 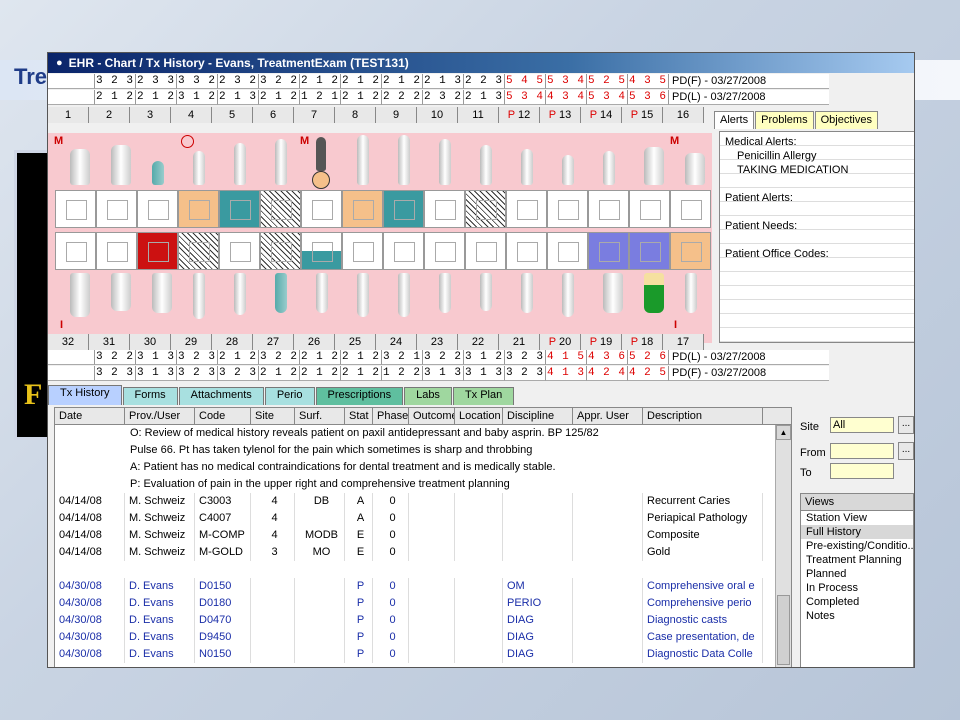 What do you see at coordinates (68, 342) in the screenshot?
I see `tooth-number: 32` at bounding box center [68, 342].